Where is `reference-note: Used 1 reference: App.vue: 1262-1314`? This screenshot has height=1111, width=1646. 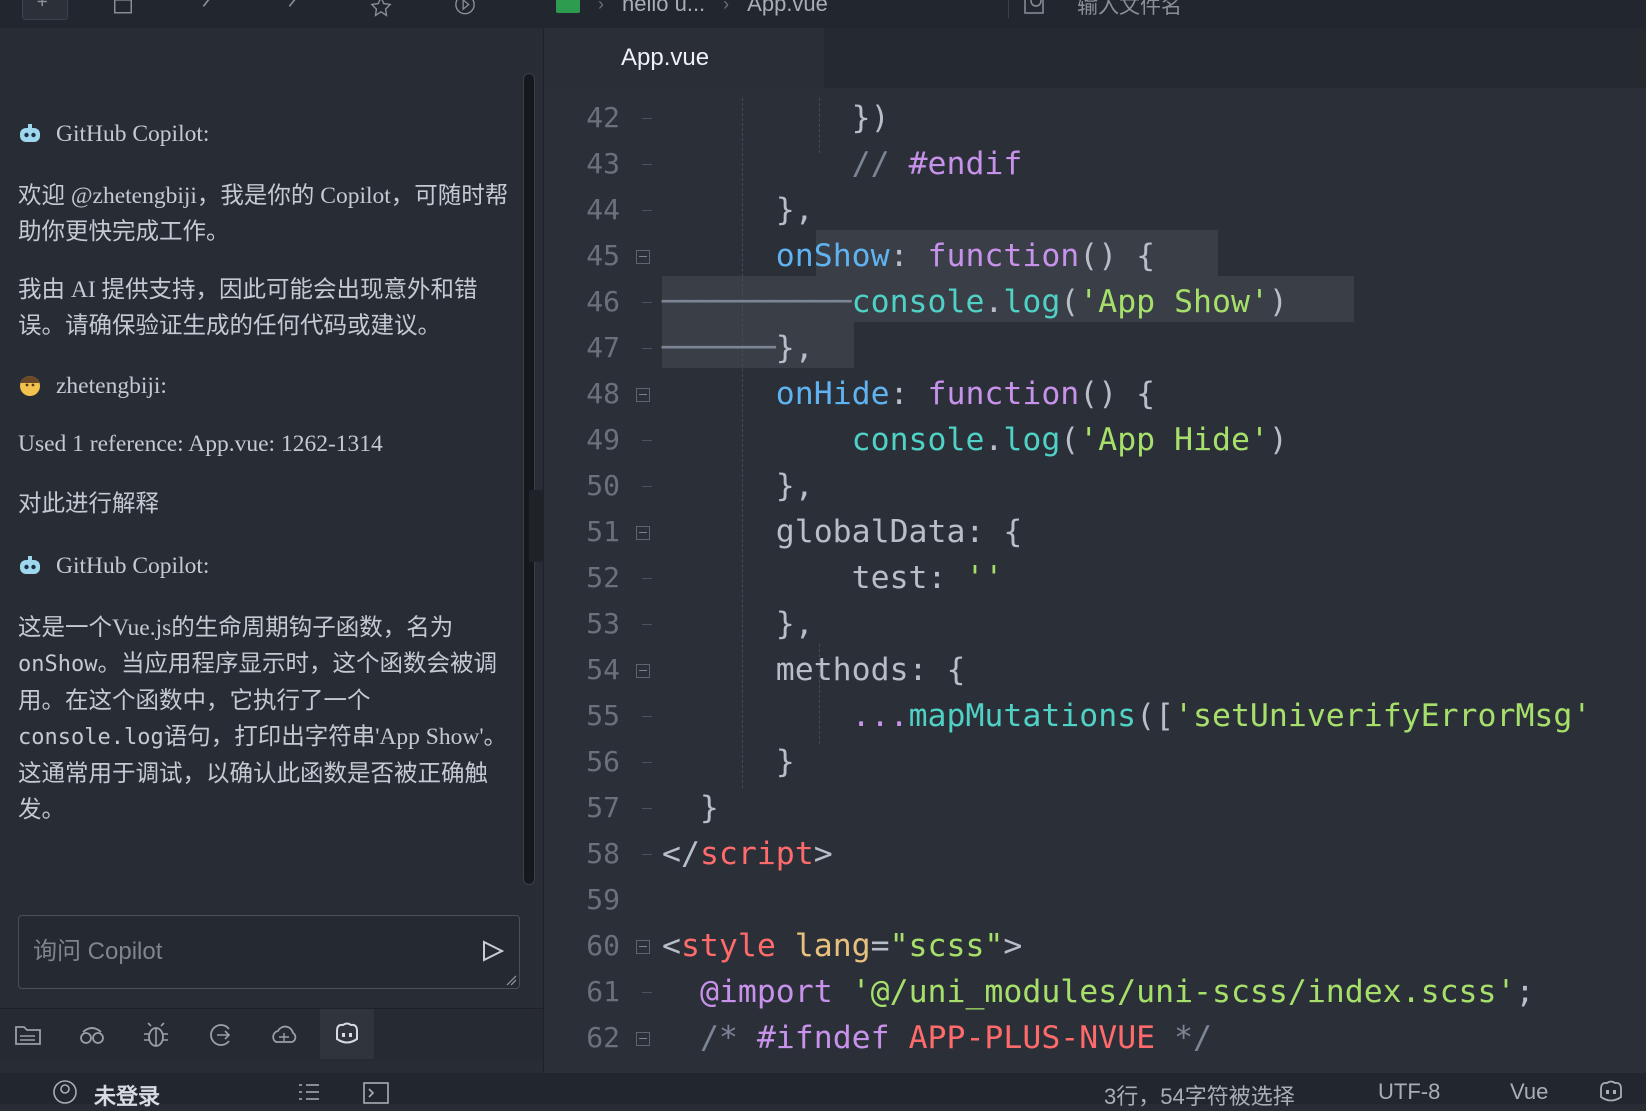
reference-note: Used 1 reference: App.vue: 1262-1314 is located at coordinates (265, 444).